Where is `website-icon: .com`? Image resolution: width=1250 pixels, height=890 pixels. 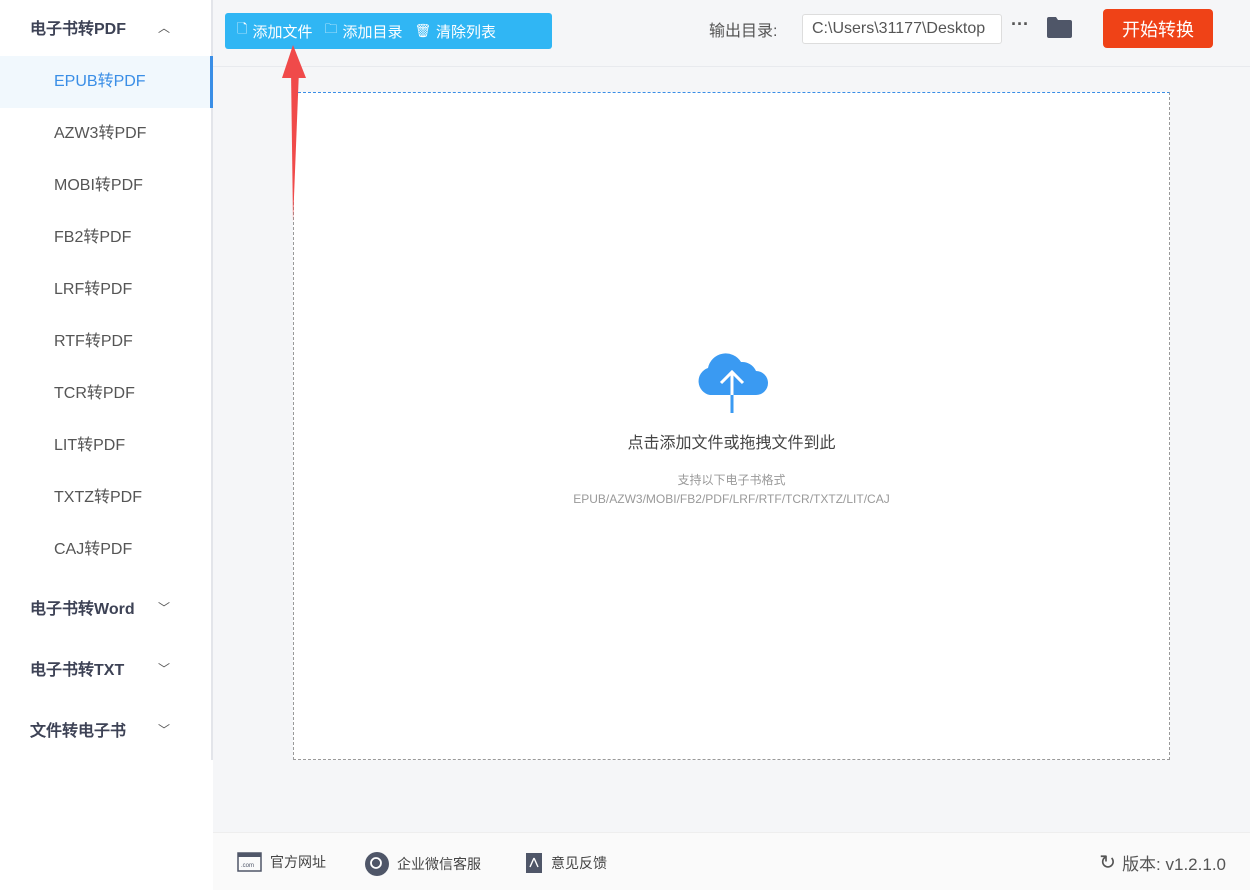 website-icon: .com is located at coordinates (249, 862).